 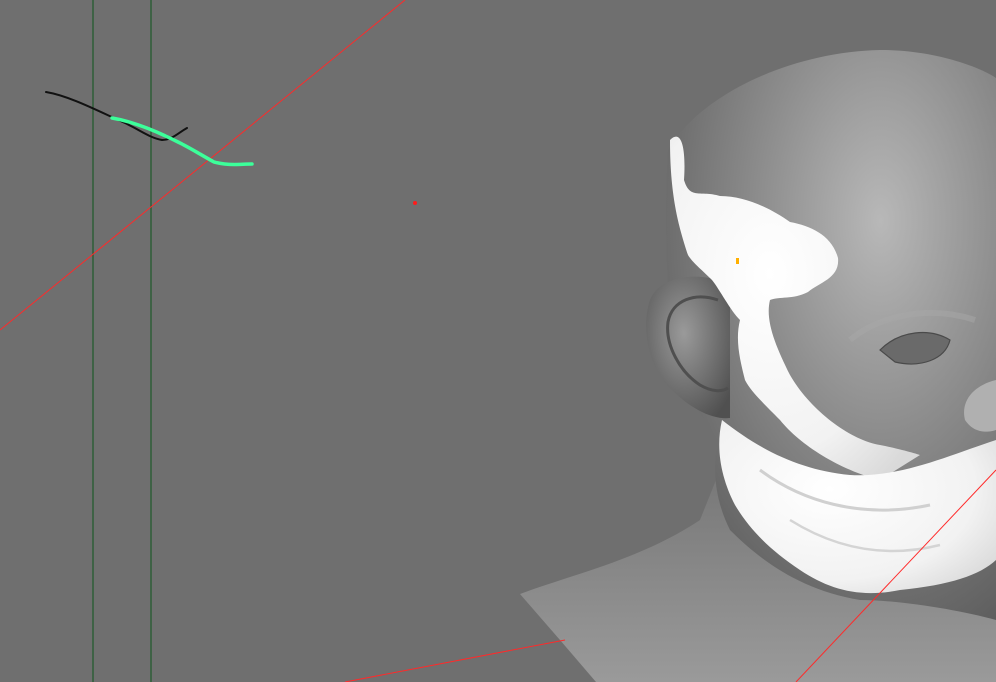 I want to click on selection-marker, so click(x=737, y=261).